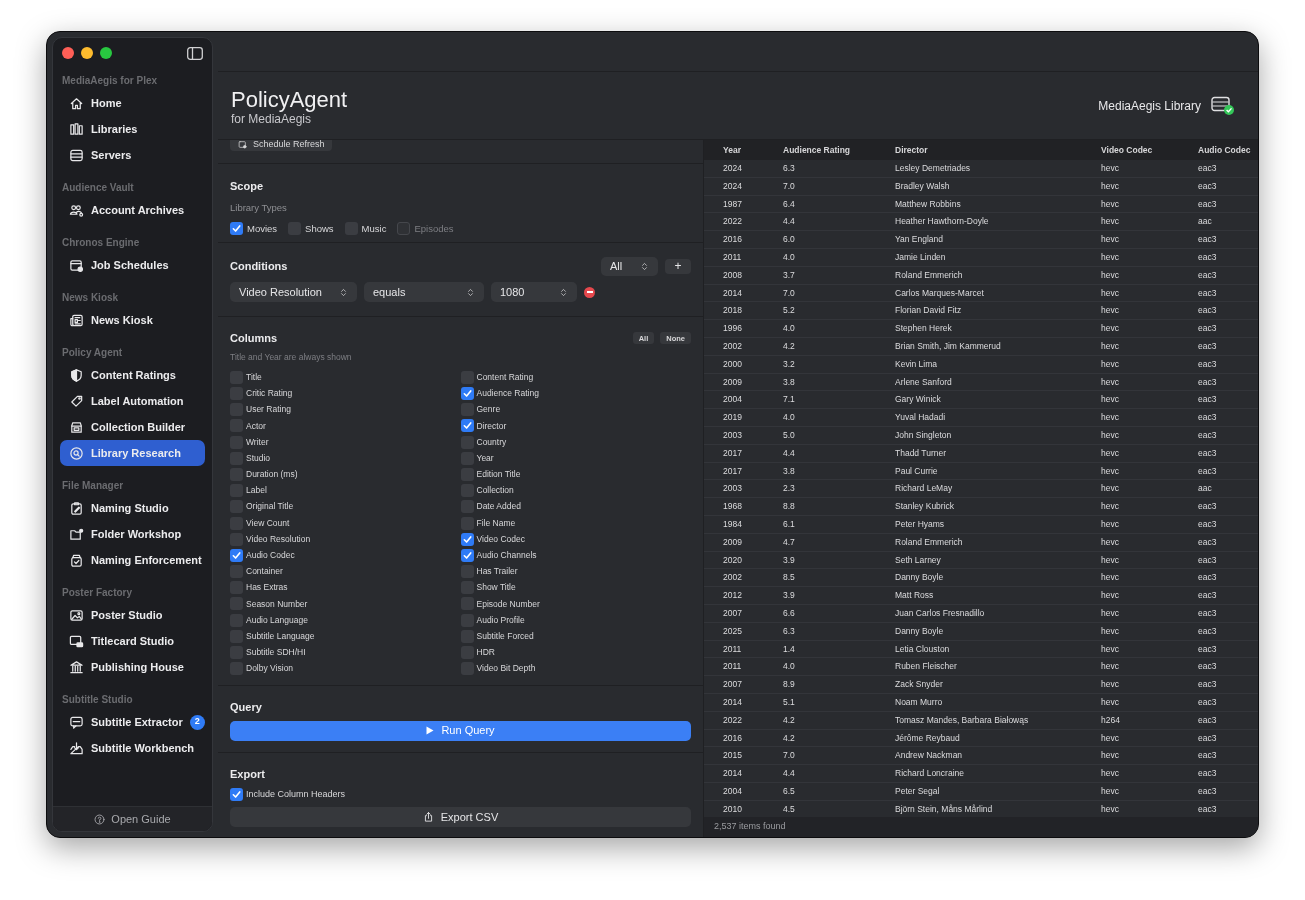  Describe the element at coordinates (921, 417) in the screenshot. I see `table-cell-text: Yuval Hadadi` at that location.